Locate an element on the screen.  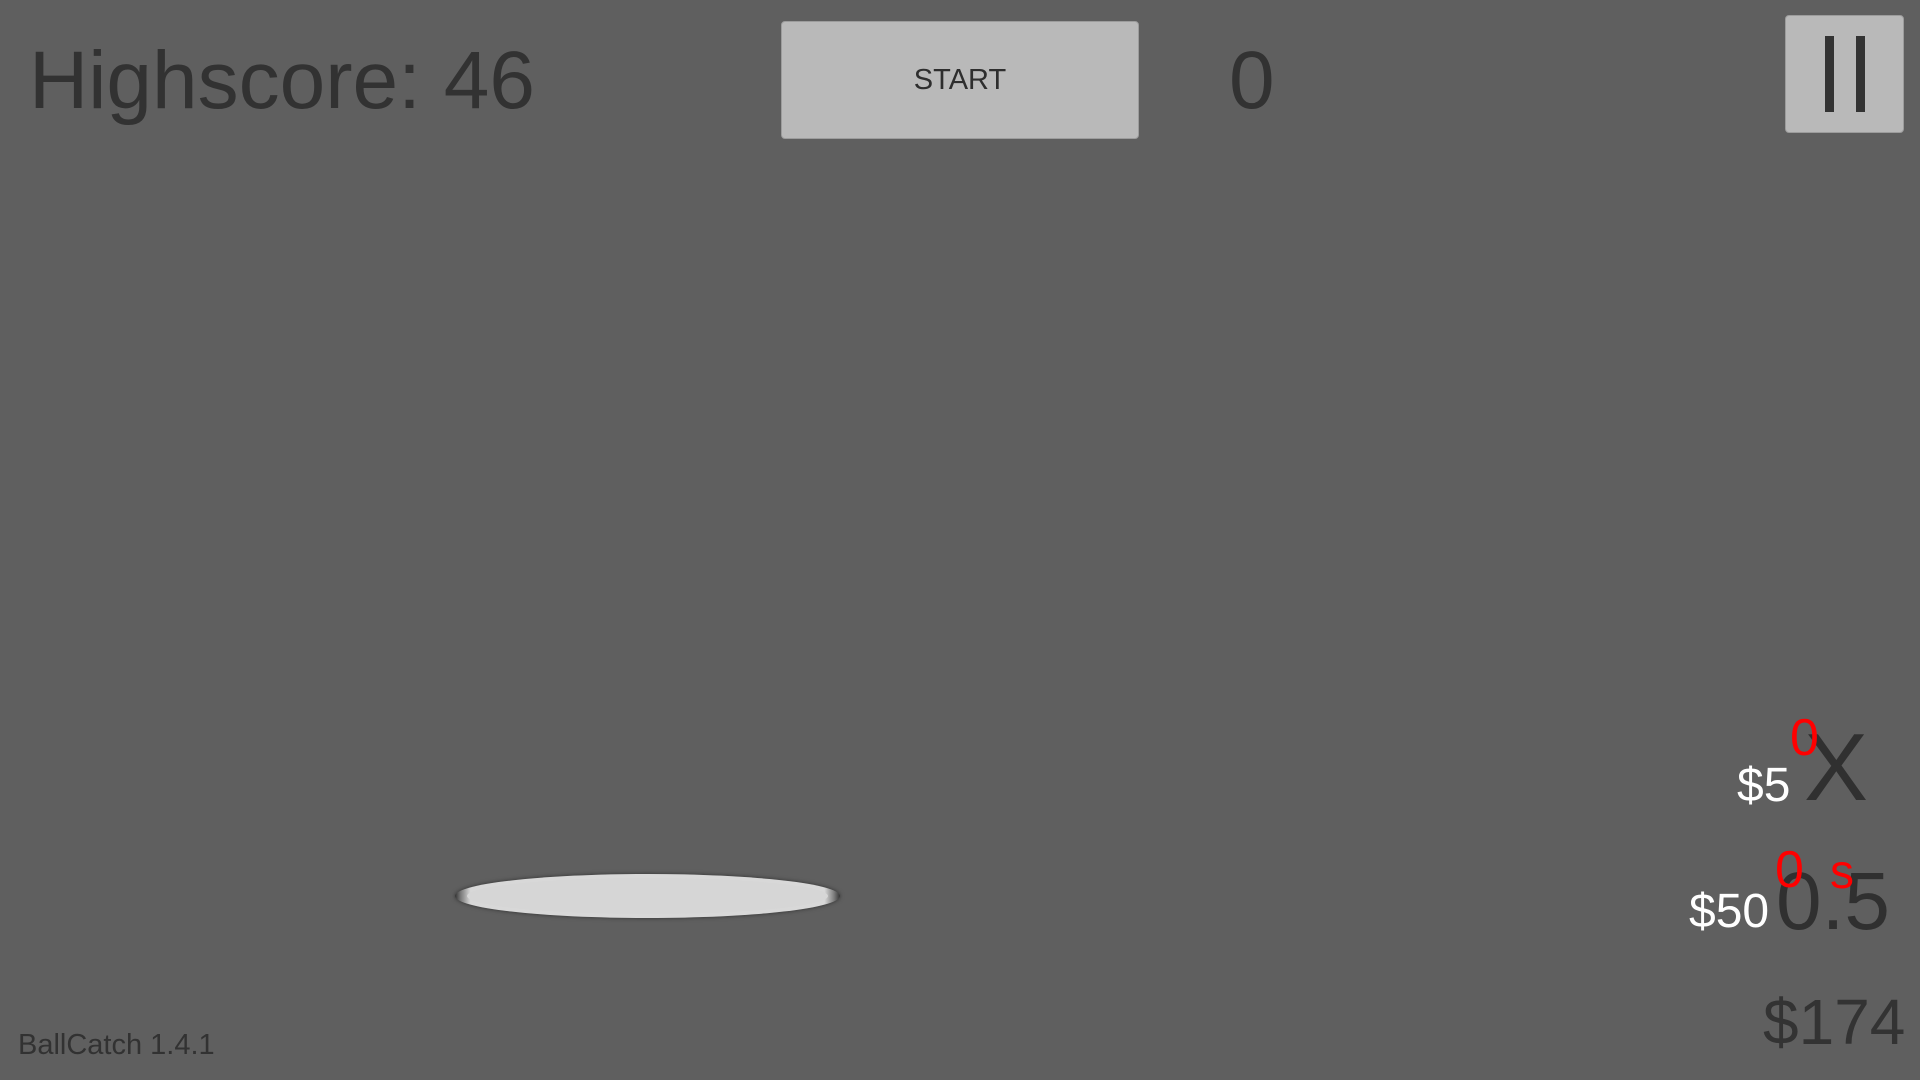
money-balance: $174 is located at coordinates (1834, 1022).